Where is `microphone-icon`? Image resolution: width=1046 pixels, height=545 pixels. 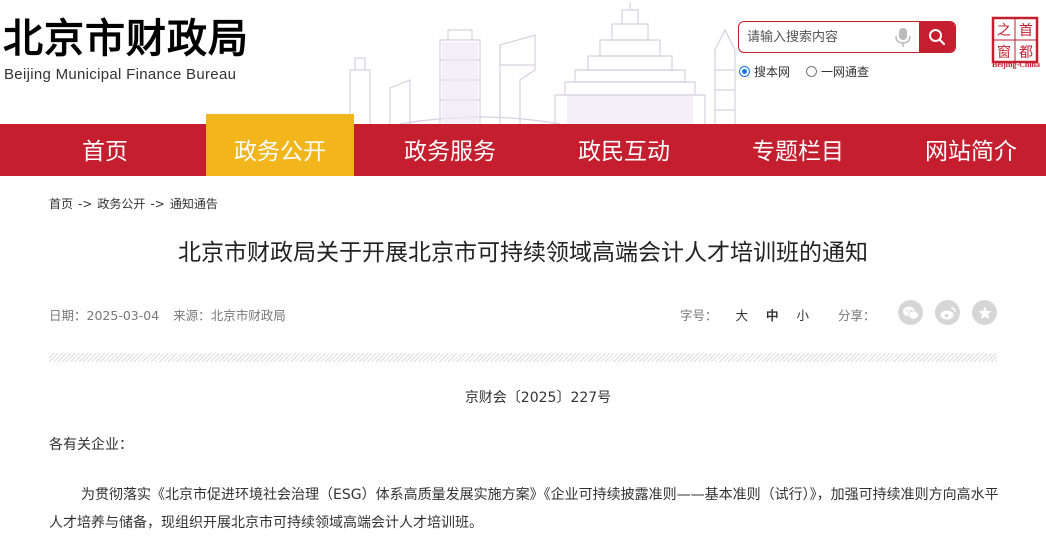 microphone-icon is located at coordinates (903, 37).